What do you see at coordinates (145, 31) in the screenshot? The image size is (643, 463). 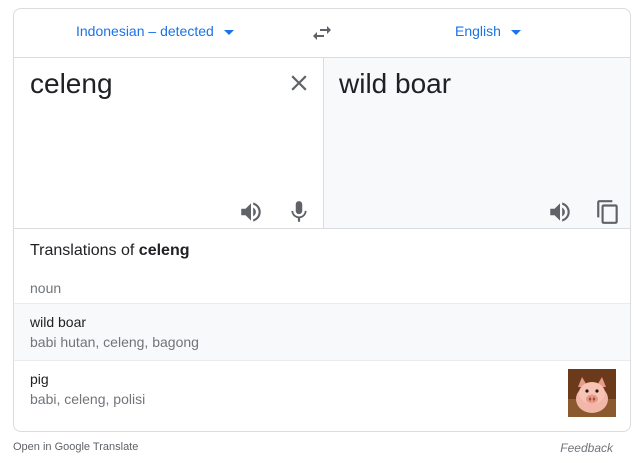 I see `source-language-label: Indonesian – detected` at bounding box center [145, 31].